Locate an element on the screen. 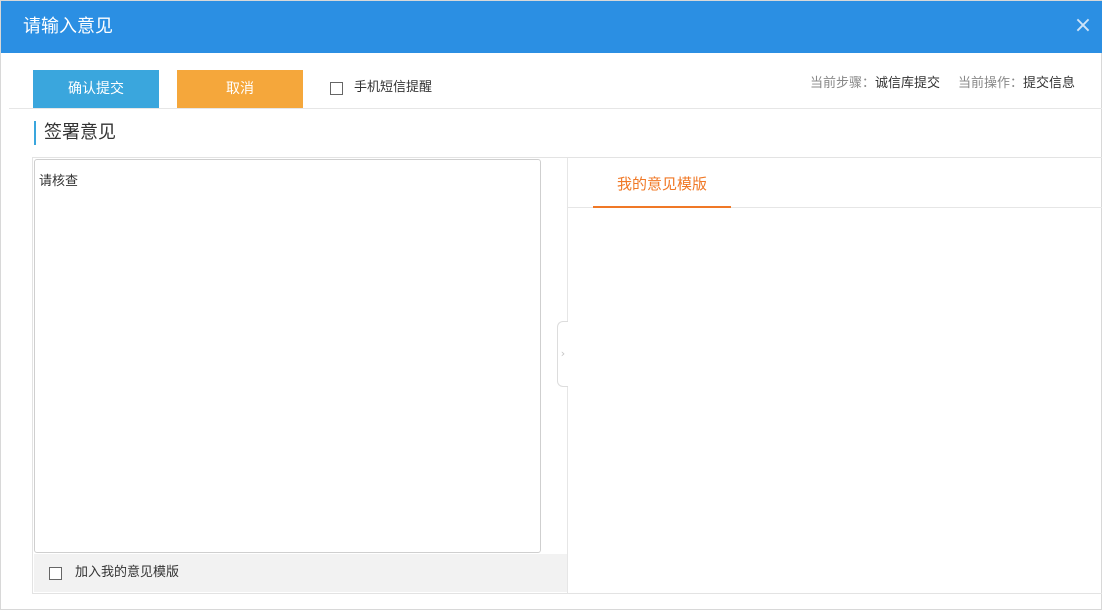  add-template-label: 加入我的意见模版 is located at coordinates (127, 573).